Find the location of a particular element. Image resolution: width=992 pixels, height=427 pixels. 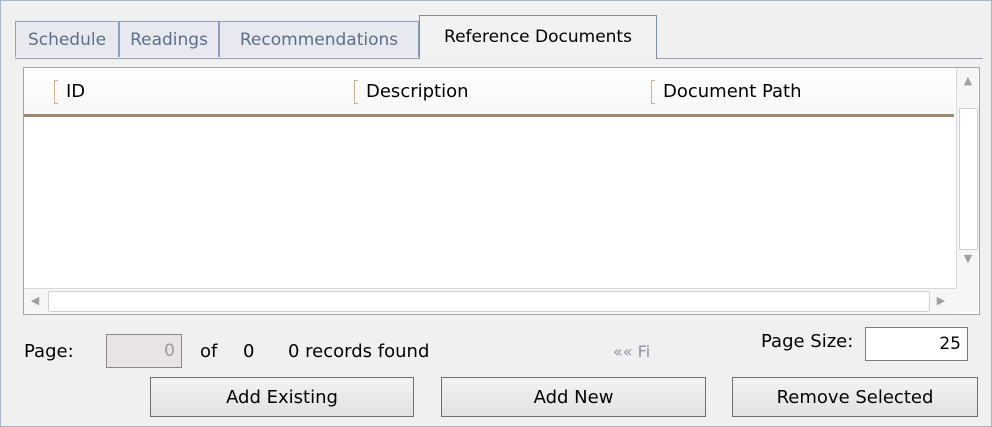

horizontal-scrollbar: ◀ ▶ is located at coordinates (490, 300).